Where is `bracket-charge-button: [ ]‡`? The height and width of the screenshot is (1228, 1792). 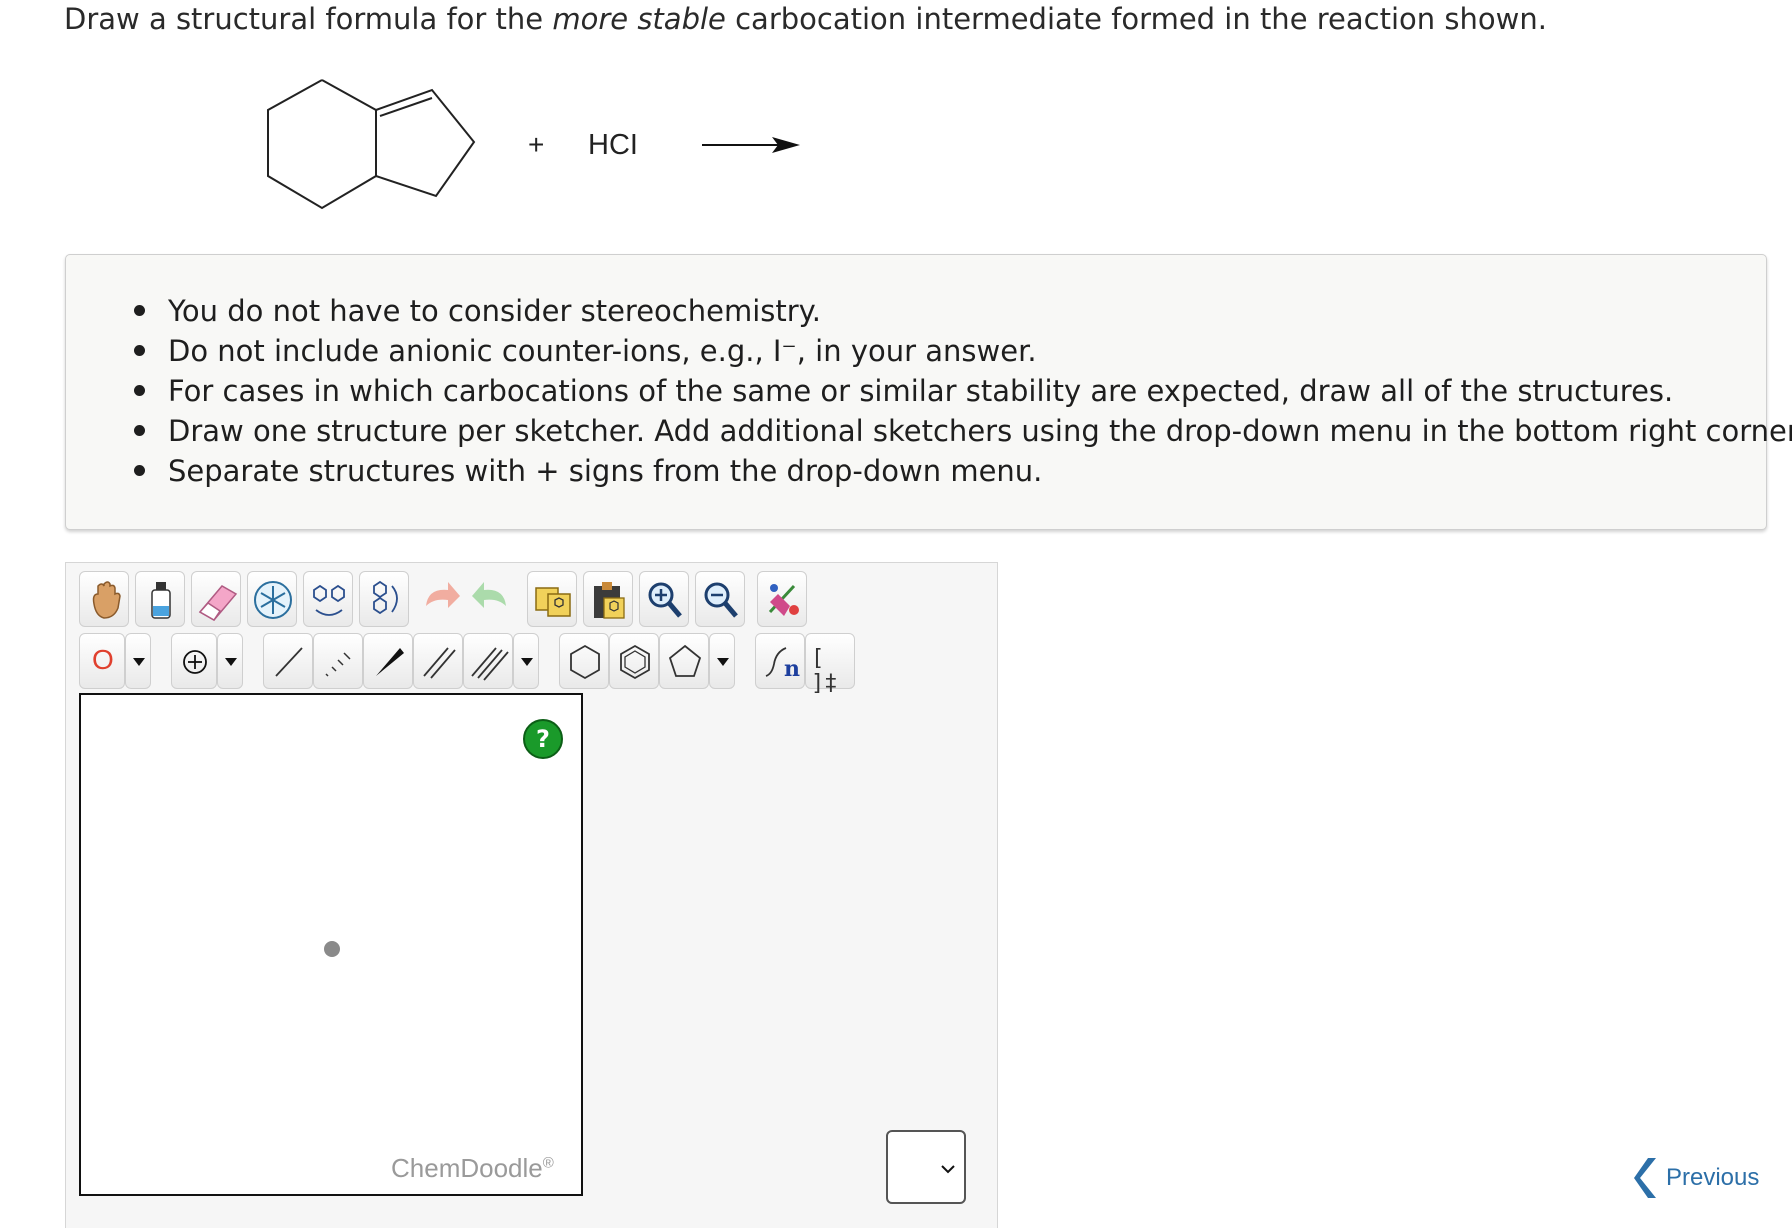
bracket-charge-button: [ ]‡ is located at coordinates (830, 664).